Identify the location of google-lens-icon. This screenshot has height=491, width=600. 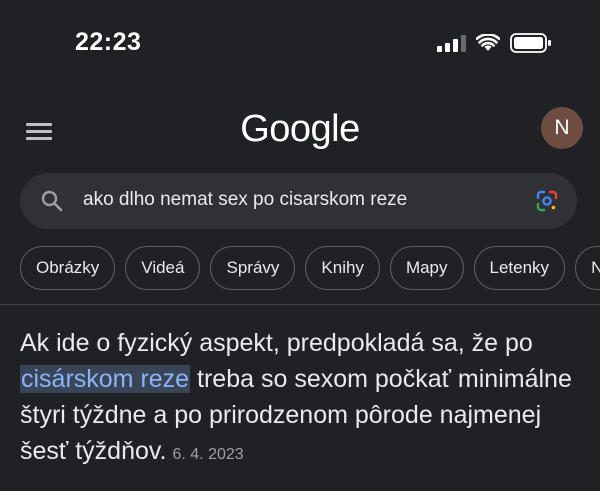
(547, 201).